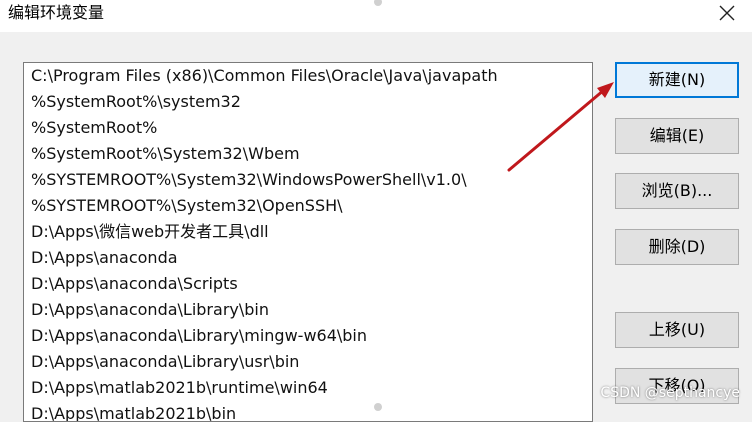 Image resolution: width=752 pixels, height=422 pixels. Describe the element at coordinates (677, 136) in the screenshot. I see `edit-button: 编辑(E)` at that location.